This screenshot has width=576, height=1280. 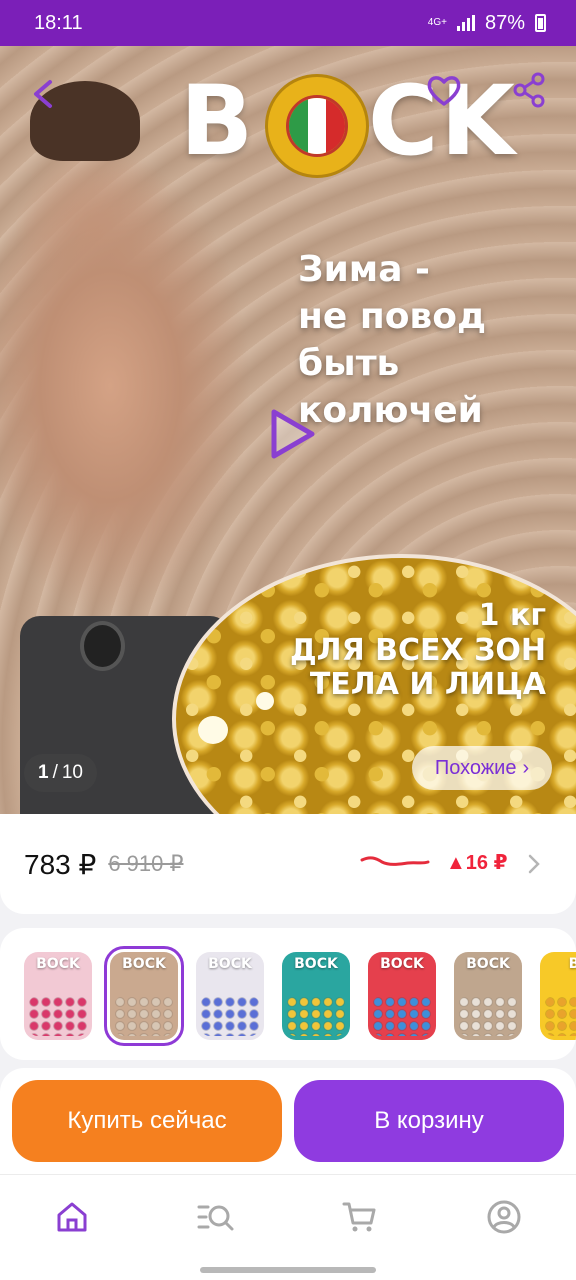 I want to click on battery-percent: 87%, so click(x=504, y=22).